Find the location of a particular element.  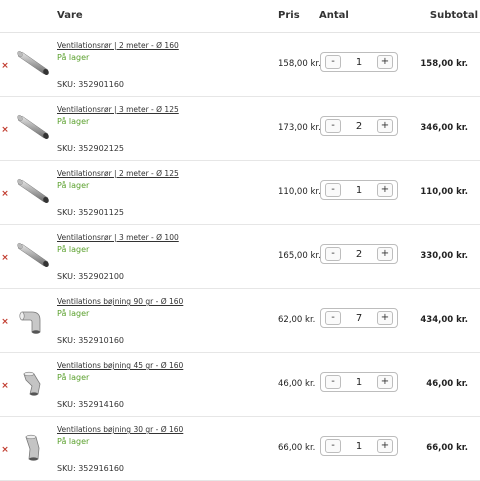

line-subtotal: 110,00 kr. is located at coordinates (444, 192).